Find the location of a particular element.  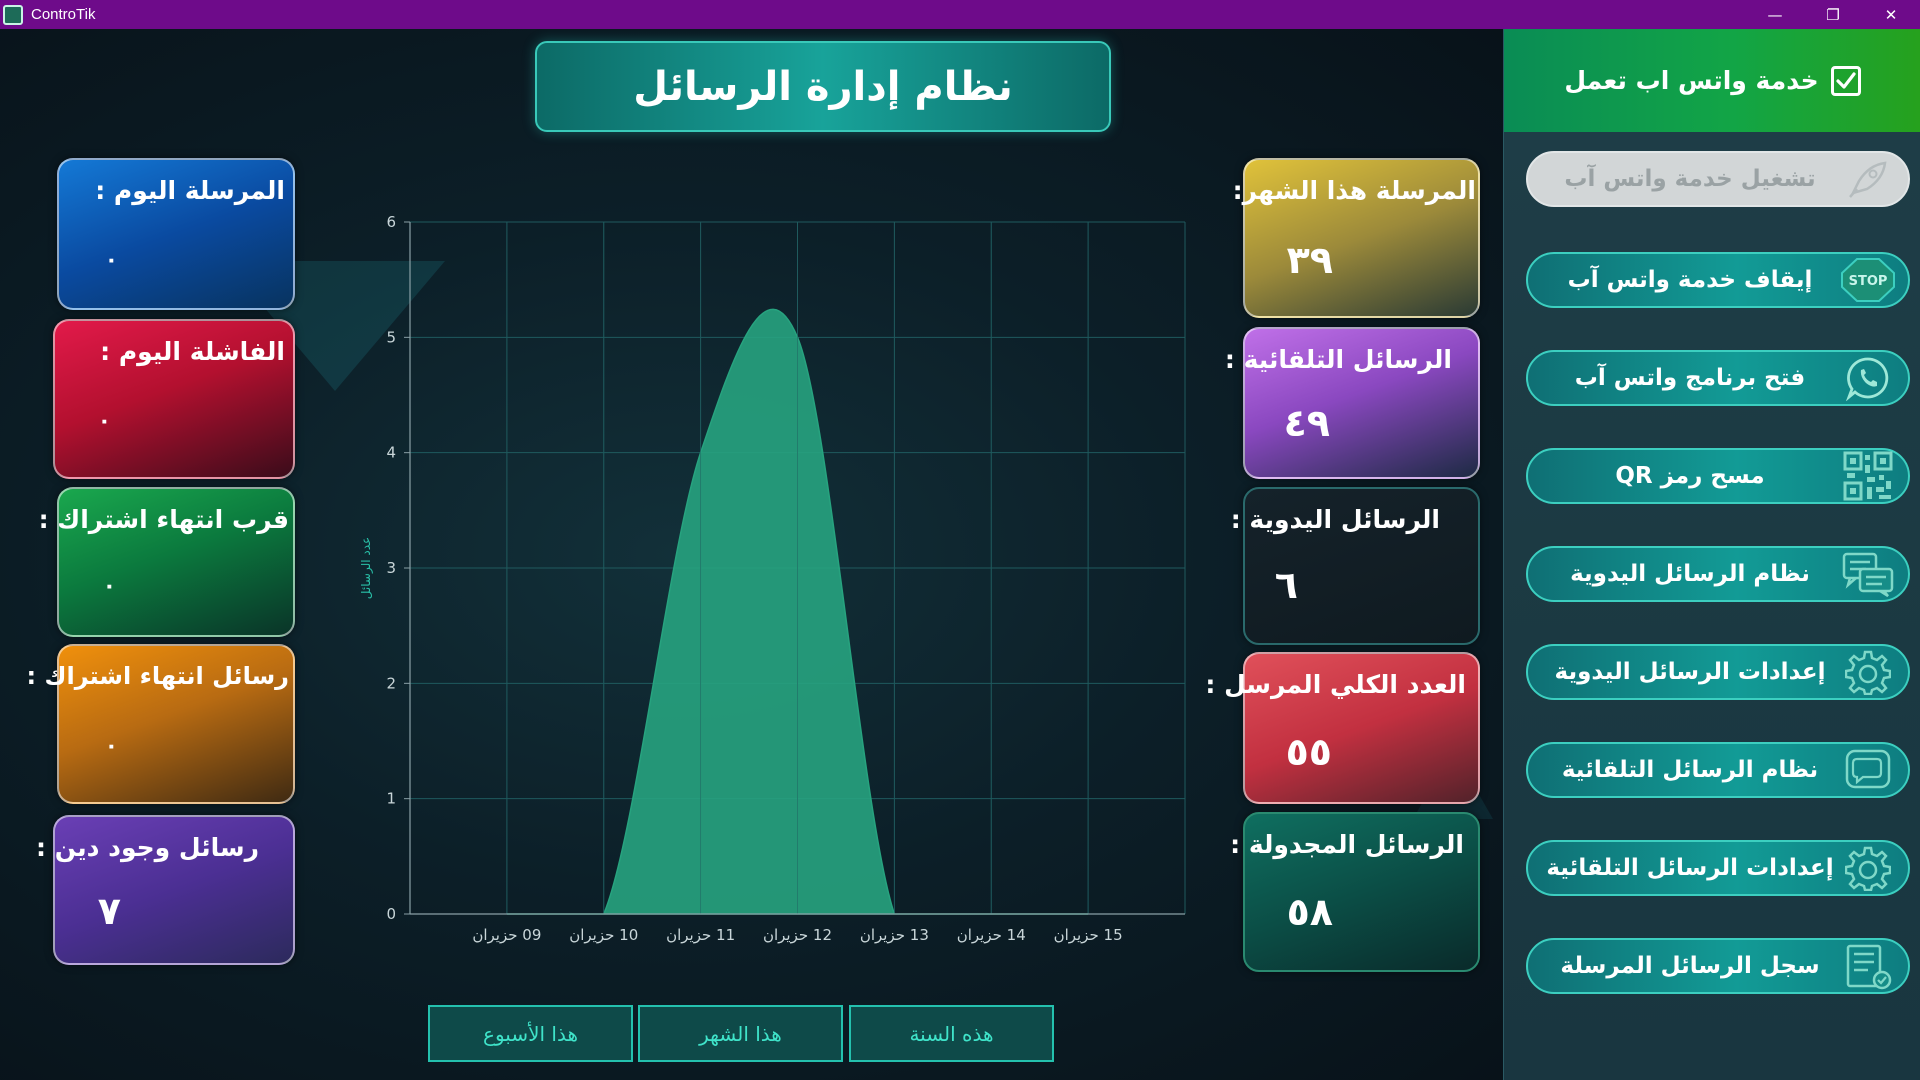

button-label: نظام الرسائل التلقائية is located at coordinates (1690, 770).